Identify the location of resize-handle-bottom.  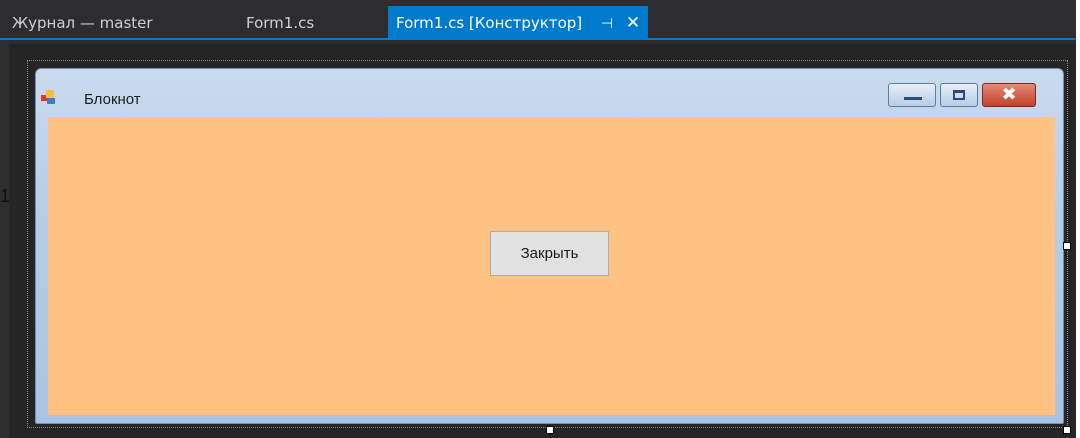
(550, 430).